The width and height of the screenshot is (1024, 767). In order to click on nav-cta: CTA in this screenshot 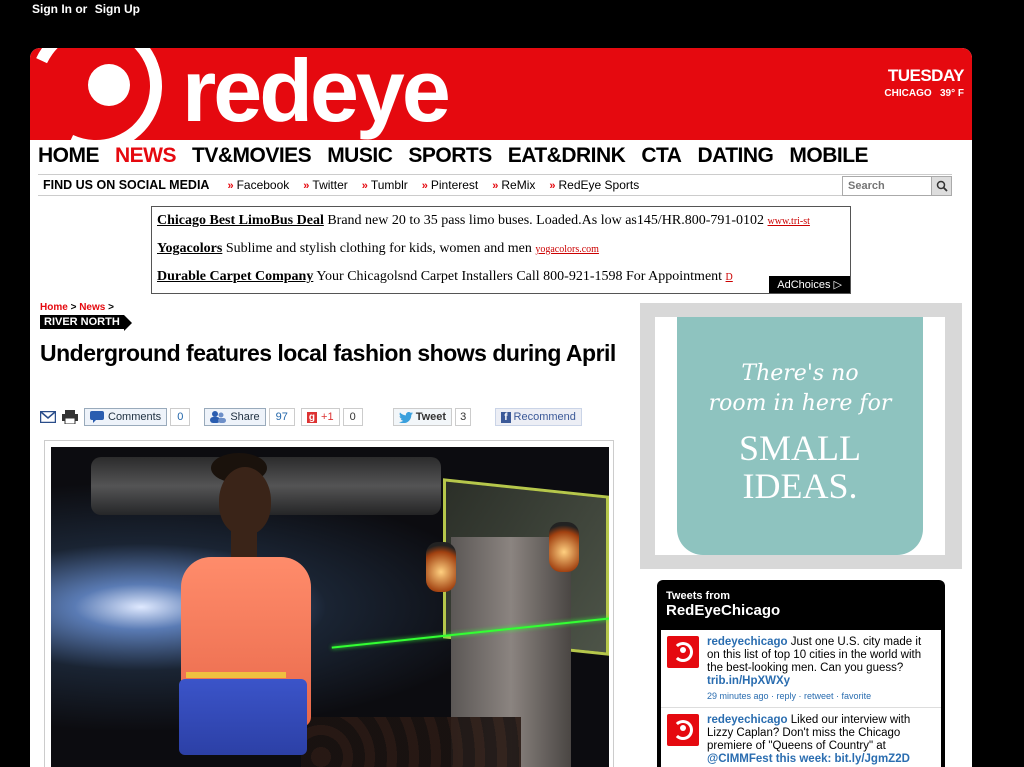, I will do `click(661, 156)`.